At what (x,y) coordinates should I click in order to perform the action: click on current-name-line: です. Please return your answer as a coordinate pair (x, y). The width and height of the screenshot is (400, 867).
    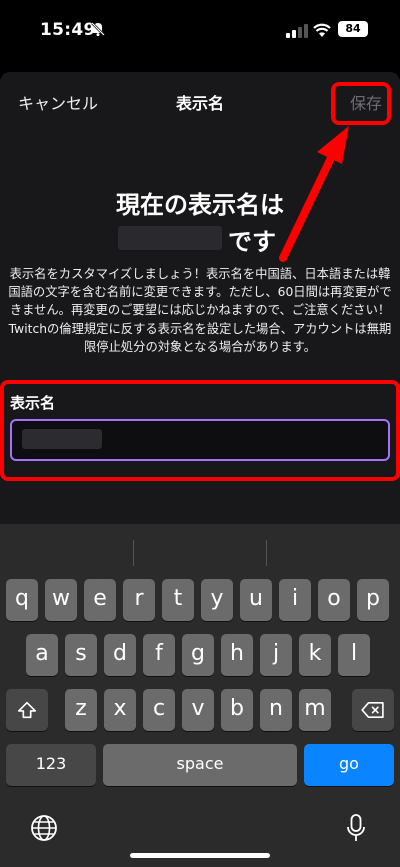
    Looking at the image, I should click on (200, 239).